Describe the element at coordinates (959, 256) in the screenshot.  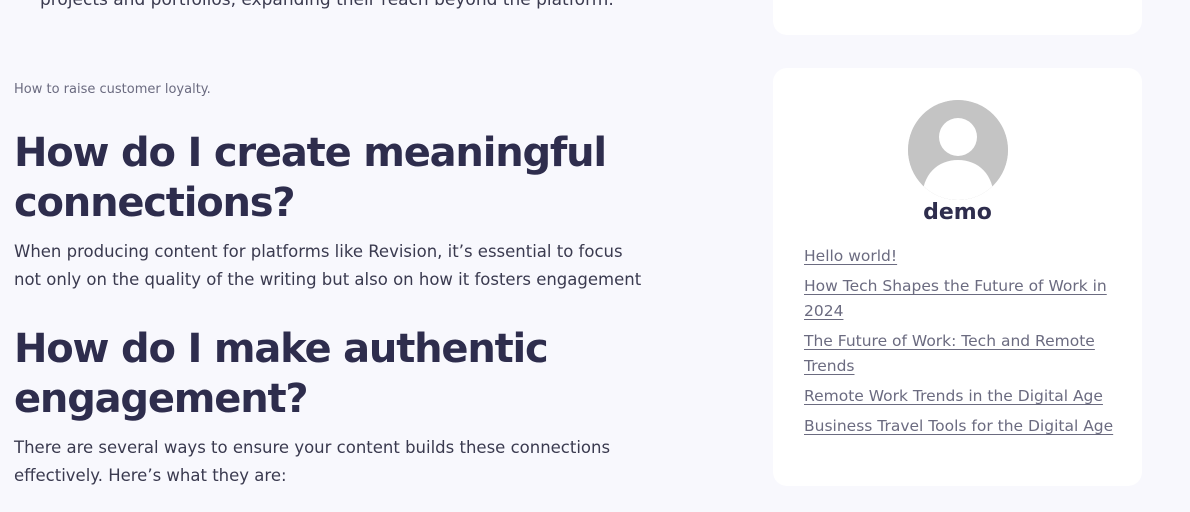
I see `list-item: Hello world!` at that location.